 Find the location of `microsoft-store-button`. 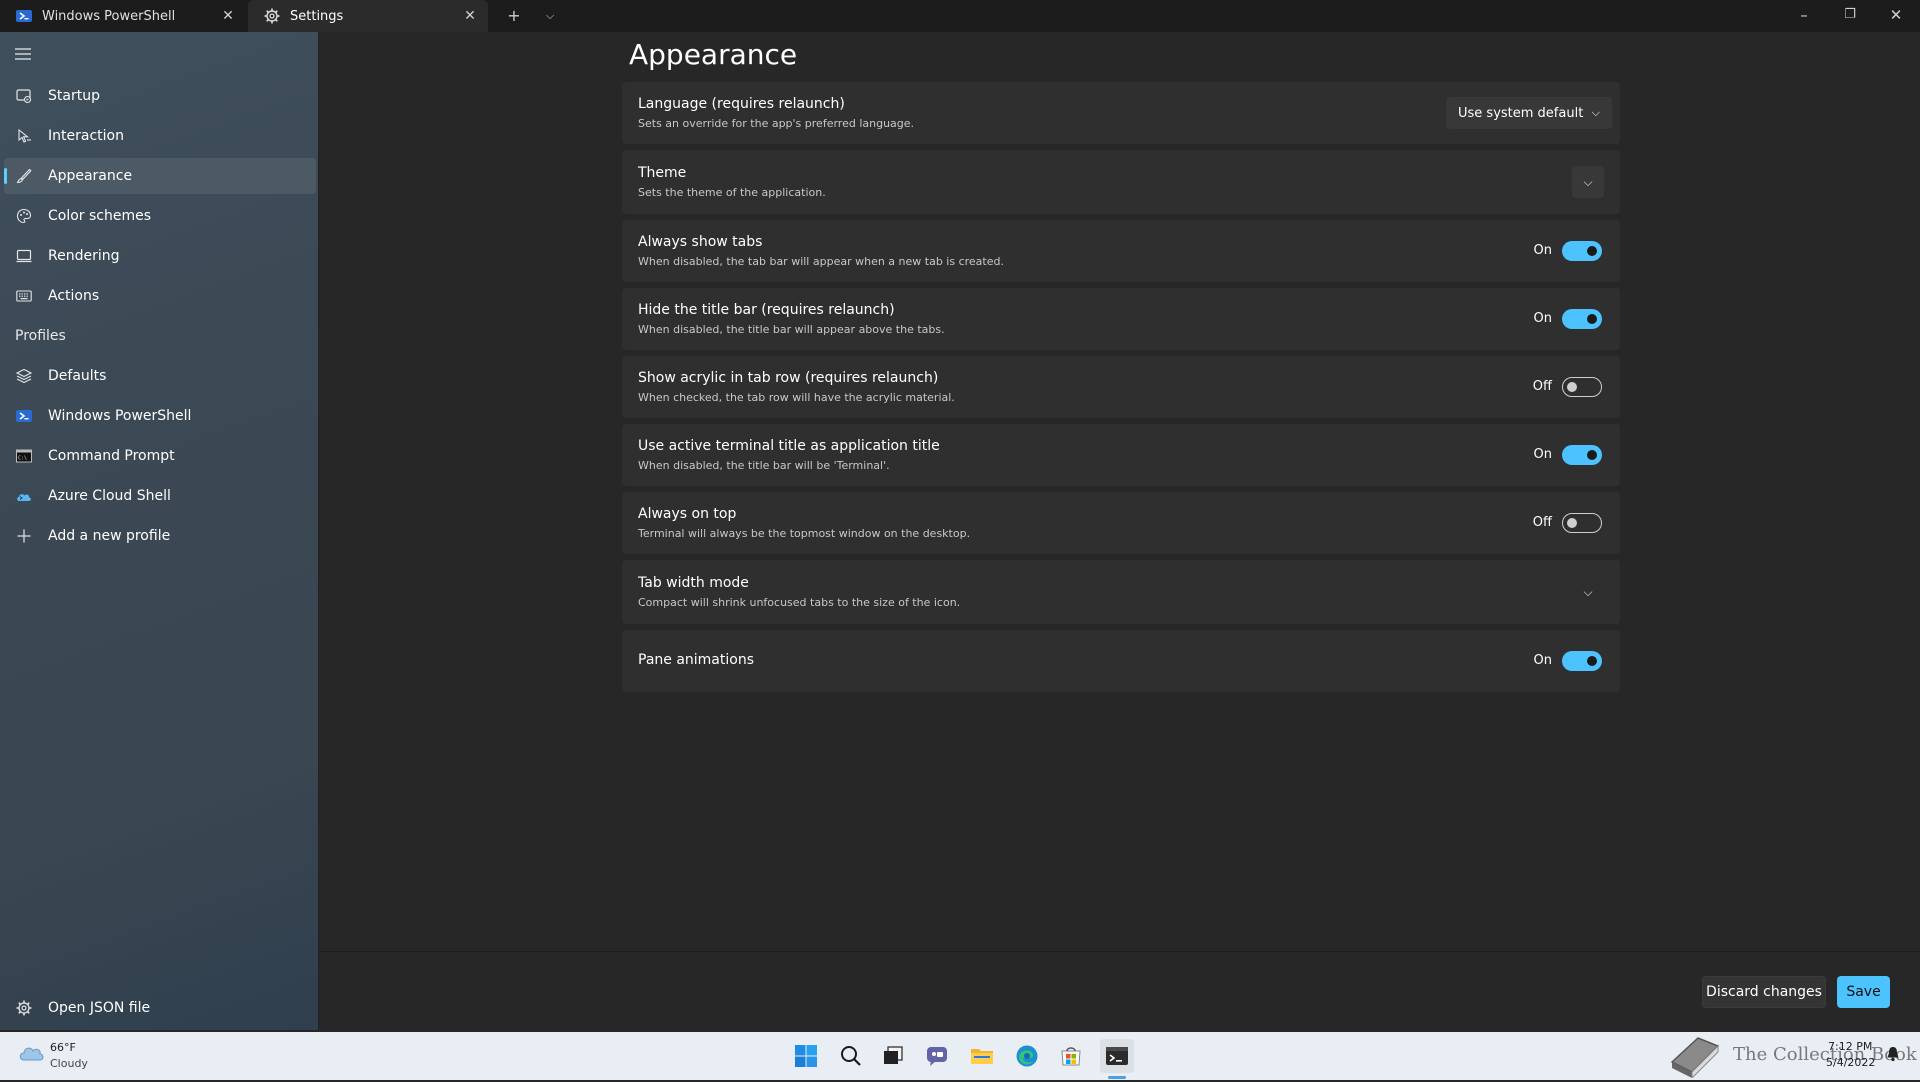

microsoft-store-button is located at coordinates (1071, 1056).